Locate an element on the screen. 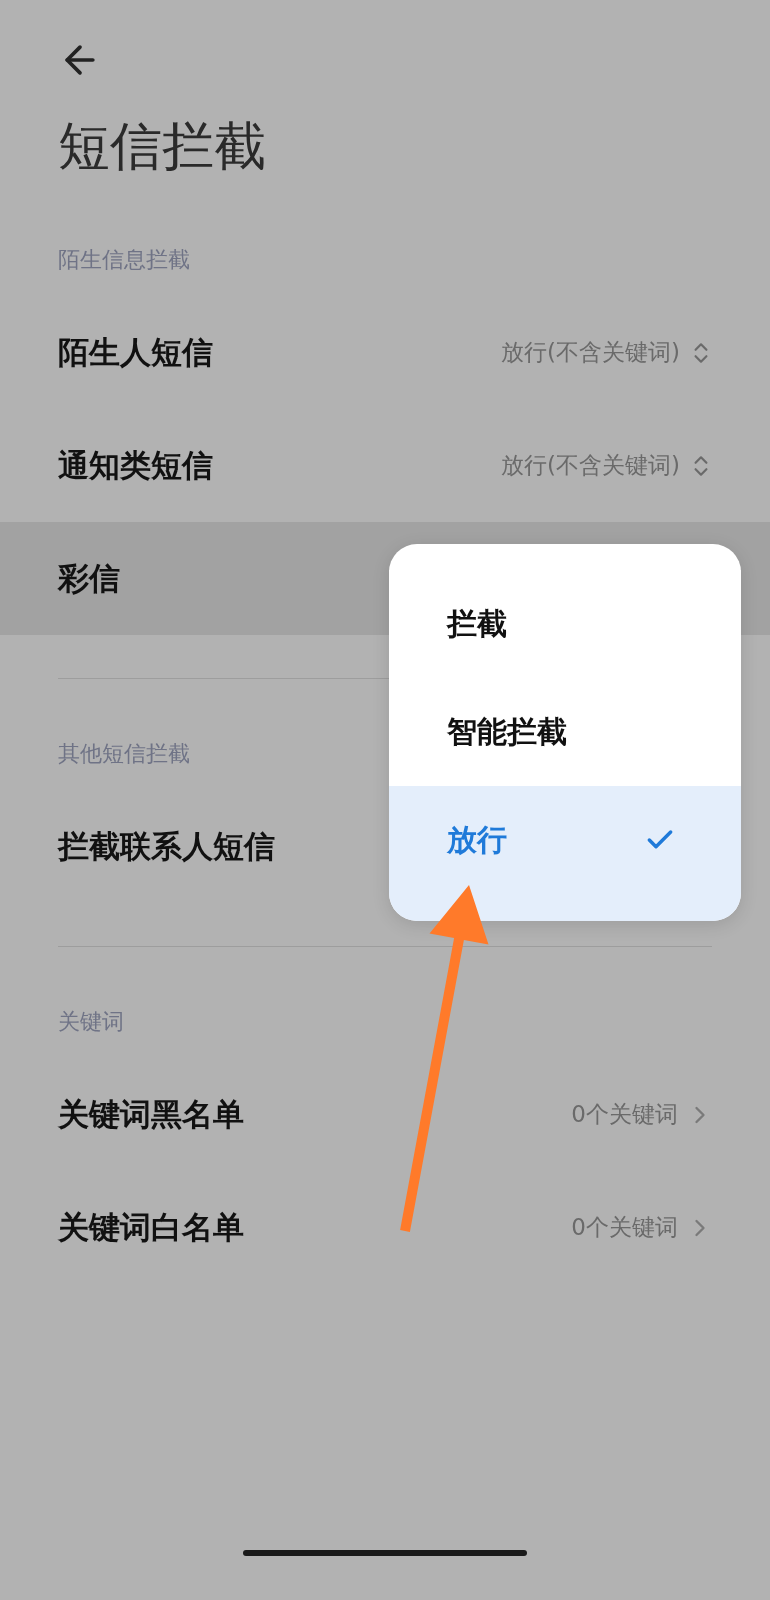 This screenshot has height=1600, width=770. section-label: 陌生信息拦截 is located at coordinates (124, 259).